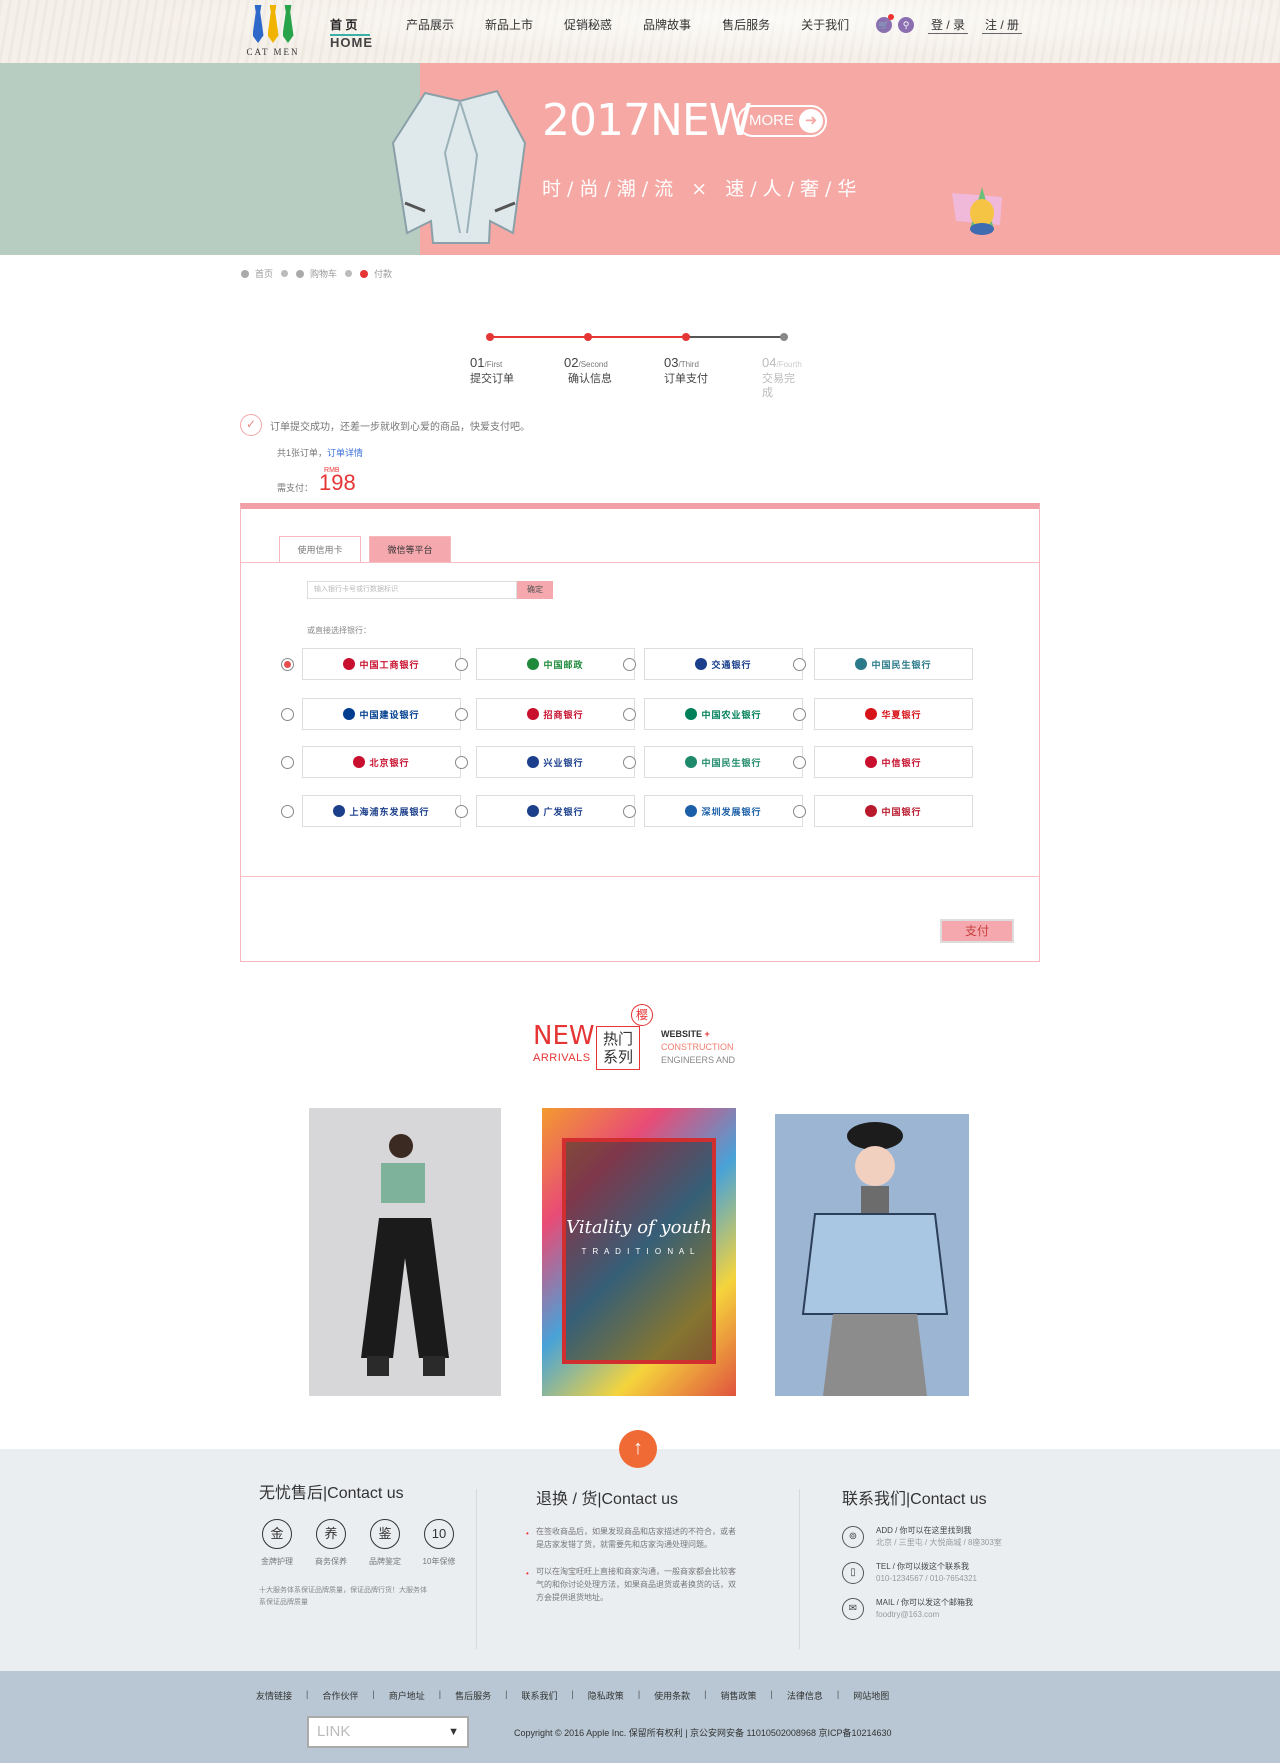  Describe the element at coordinates (320, 549) in the screenshot. I see `tab-credit-card: 使用信用卡` at that location.